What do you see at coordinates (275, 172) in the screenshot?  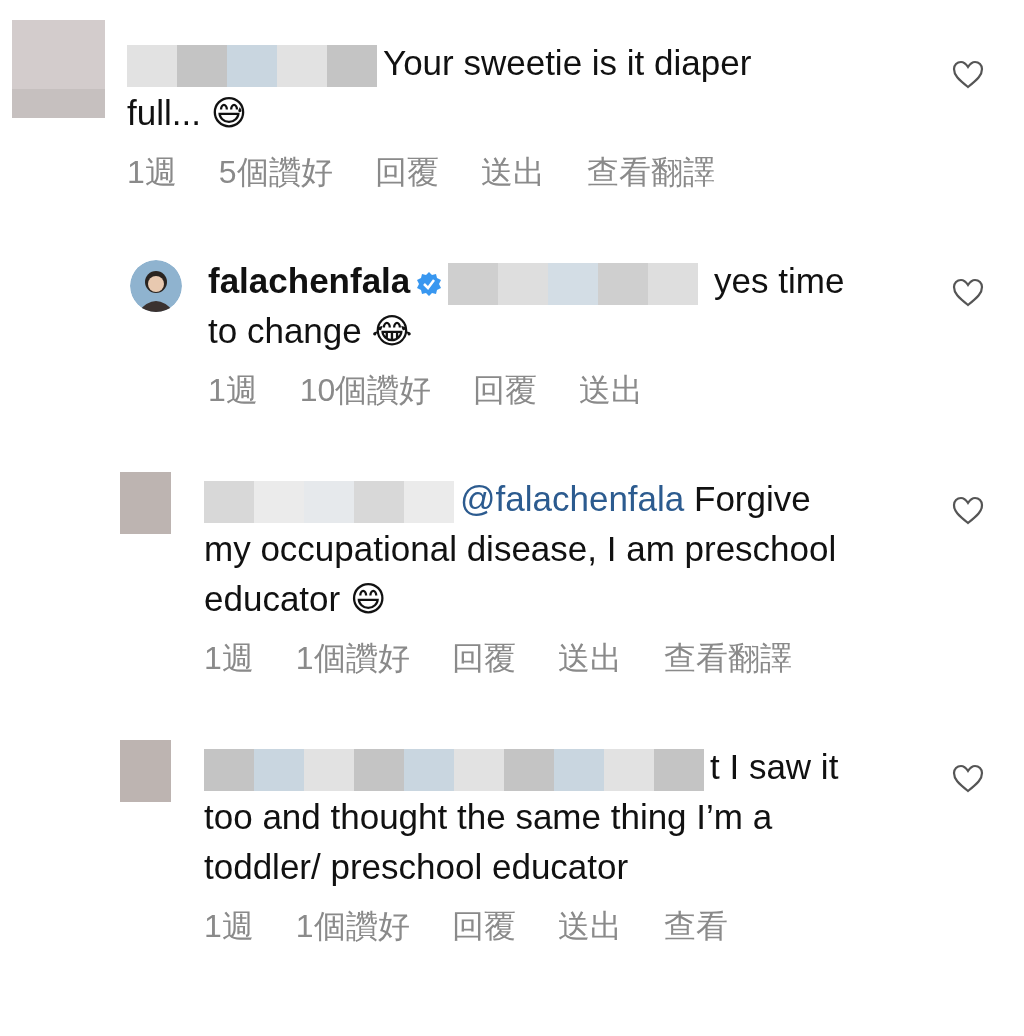 I see `like-count: 5個讚好` at bounding box center [275, 172].